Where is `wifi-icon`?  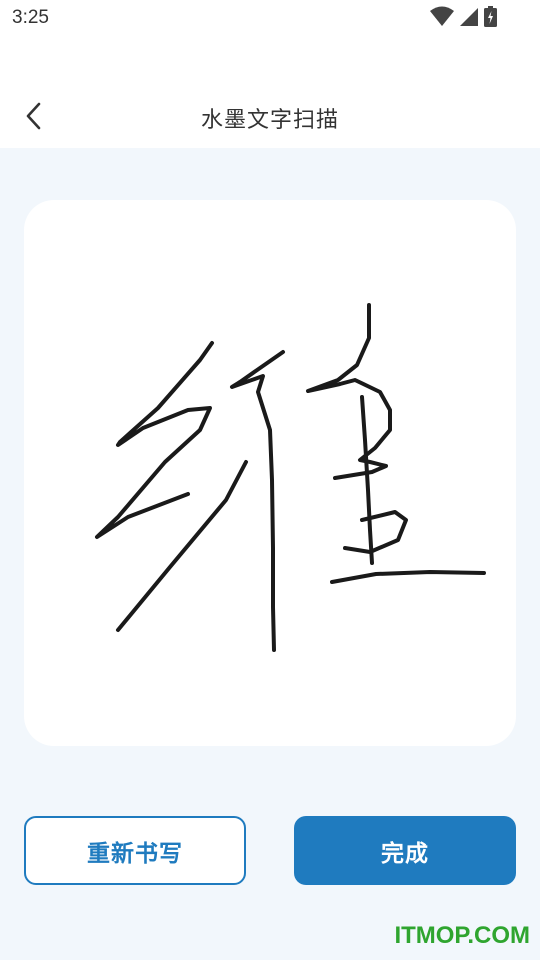
wifi-icon is located at coordinates (442, 16).